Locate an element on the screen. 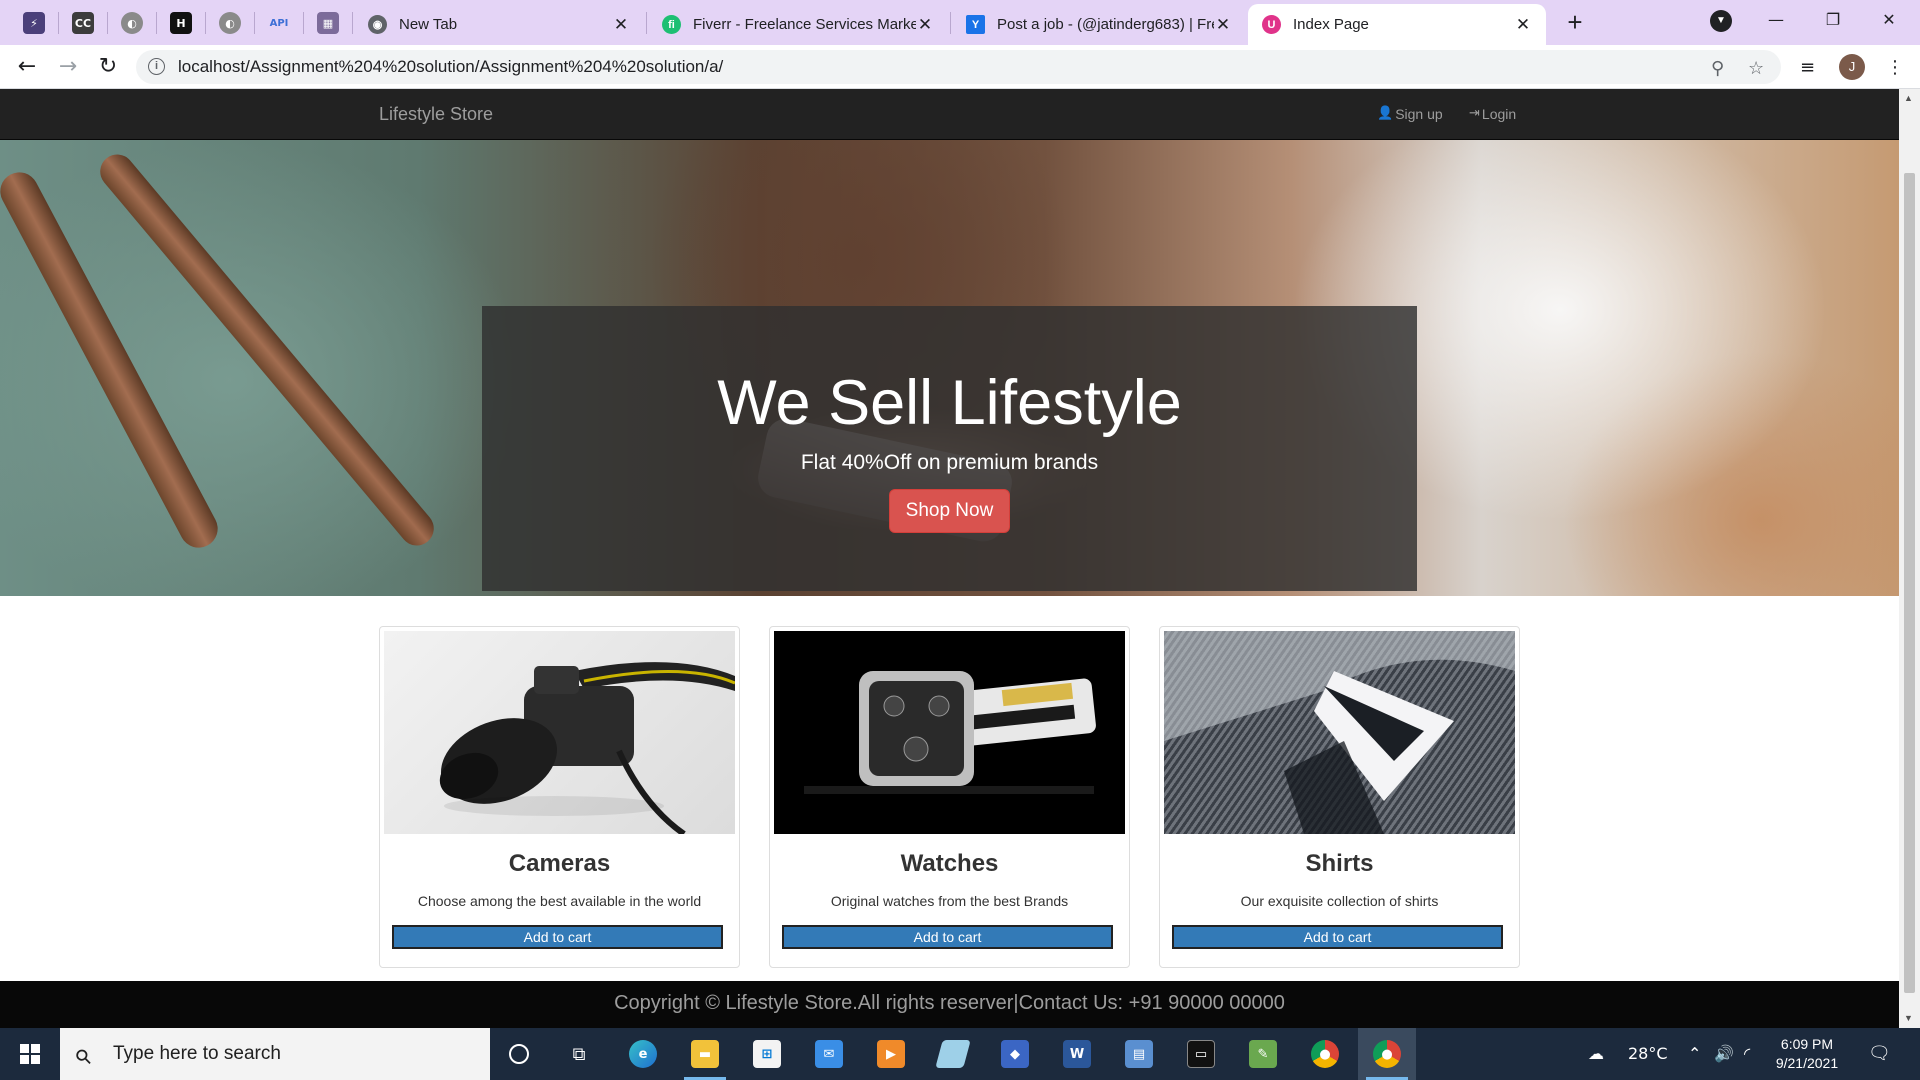 The image size is (1920, 1080). scrollbar-thumb is located at coordinates (1909, 583).